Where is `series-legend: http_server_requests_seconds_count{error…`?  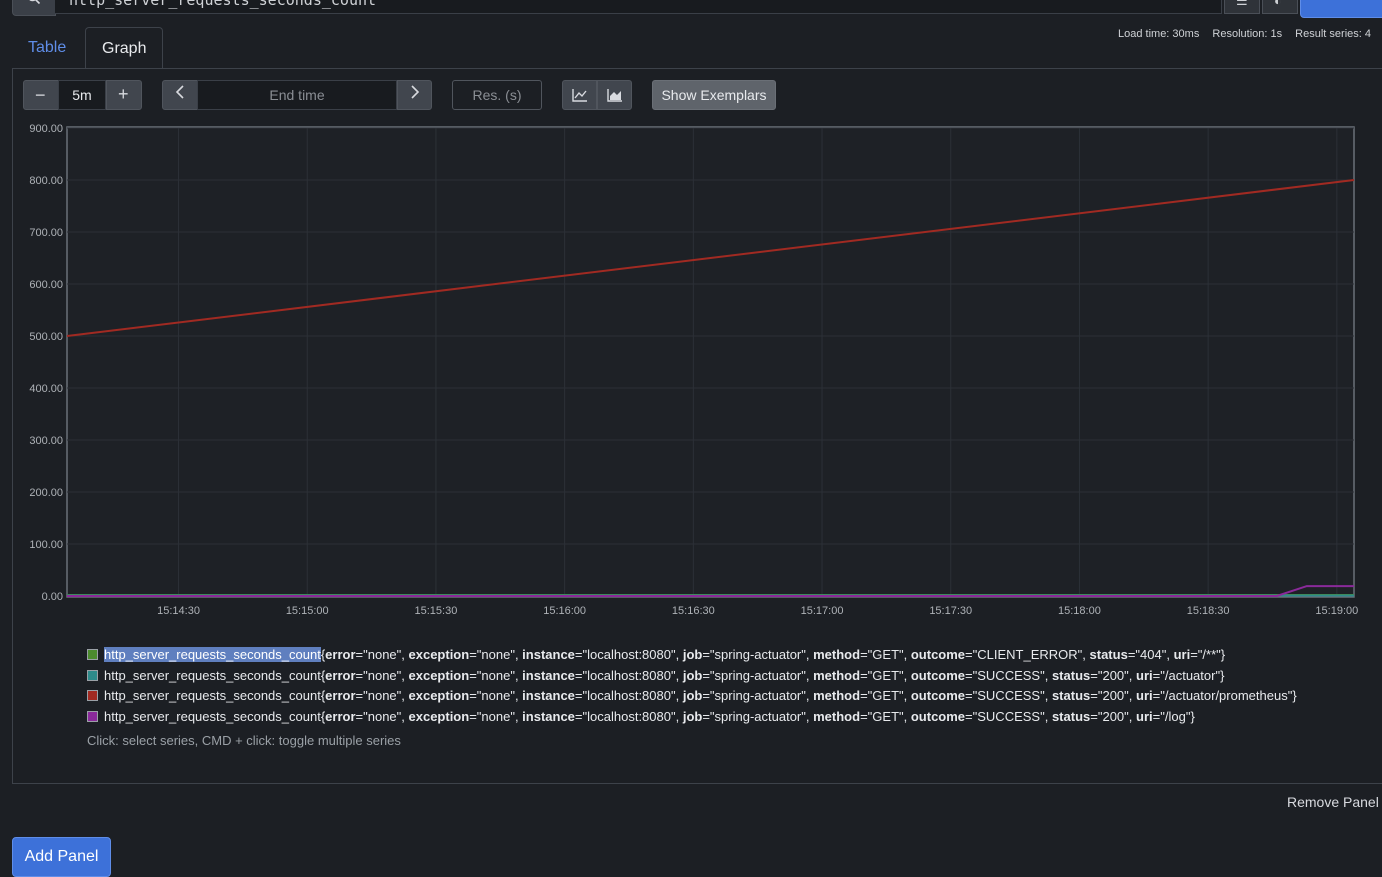 series-legend: http_server_requests_seconds_count{error… is located at coordinates (692, 687).